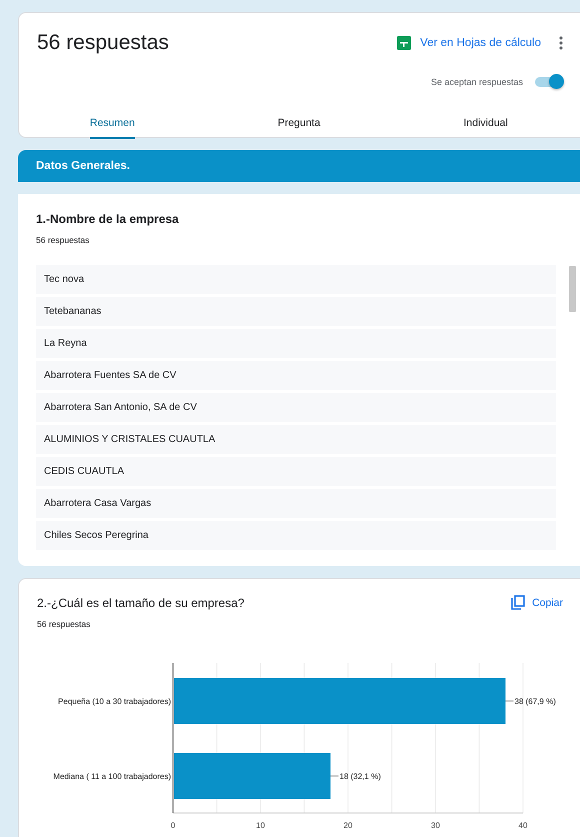 Image resolution: width=580 pixels, height=837 pixels. I want to click on answer-item: Tetebananas, so click(296, 311).